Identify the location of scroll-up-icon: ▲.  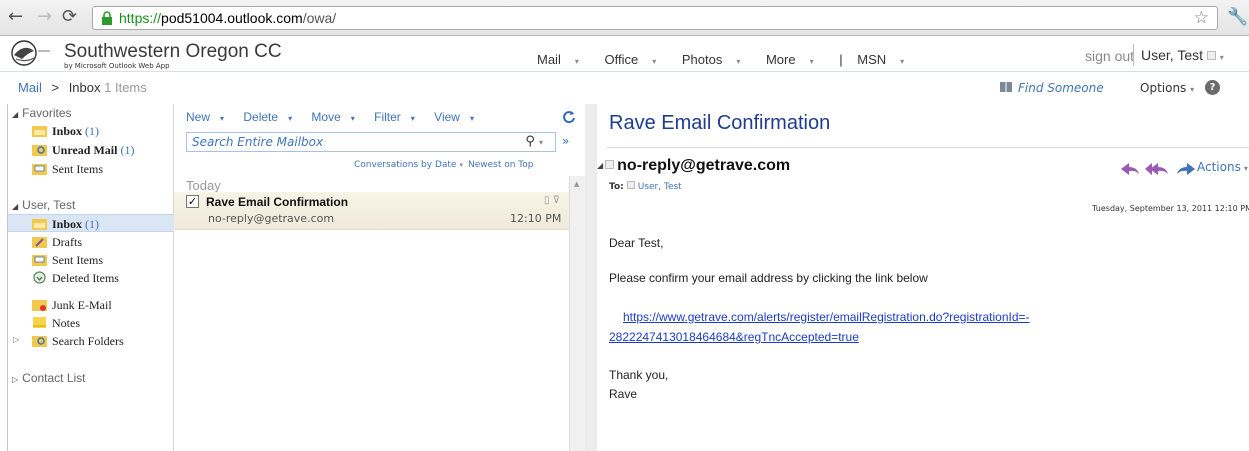
(576, 184).